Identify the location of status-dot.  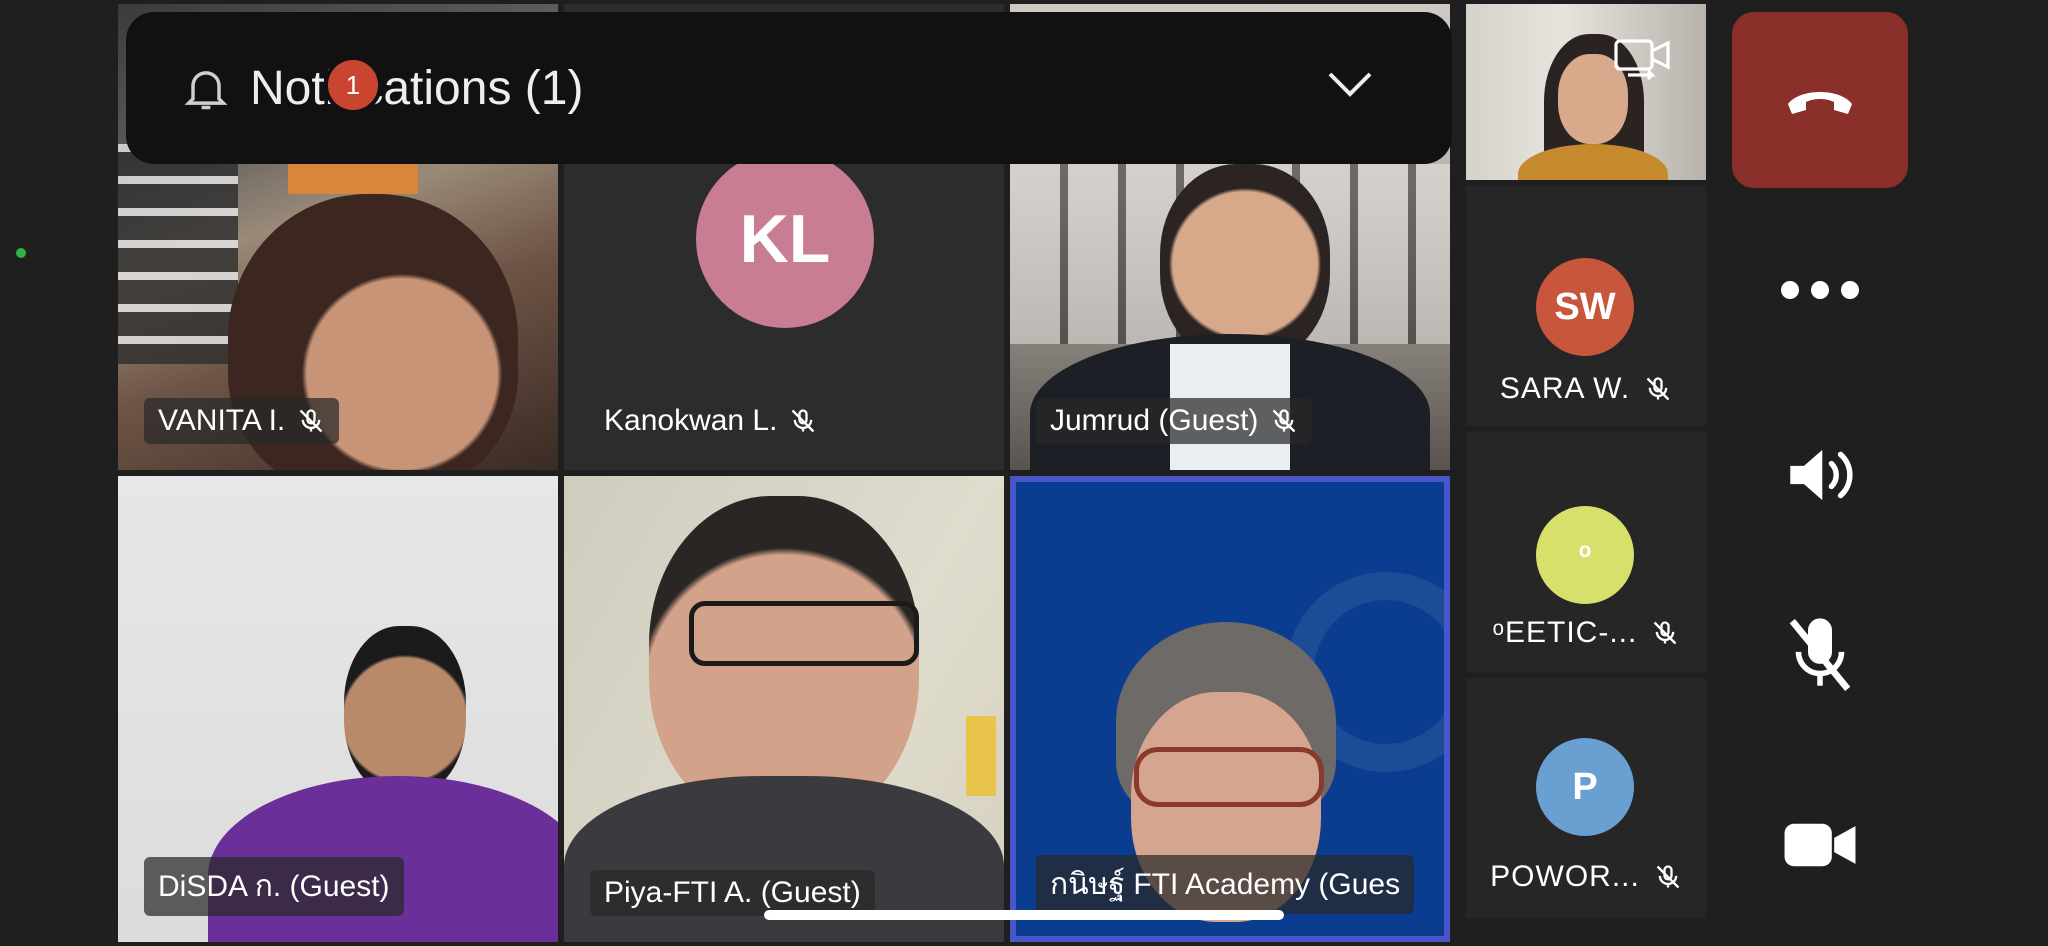
(21, 253).